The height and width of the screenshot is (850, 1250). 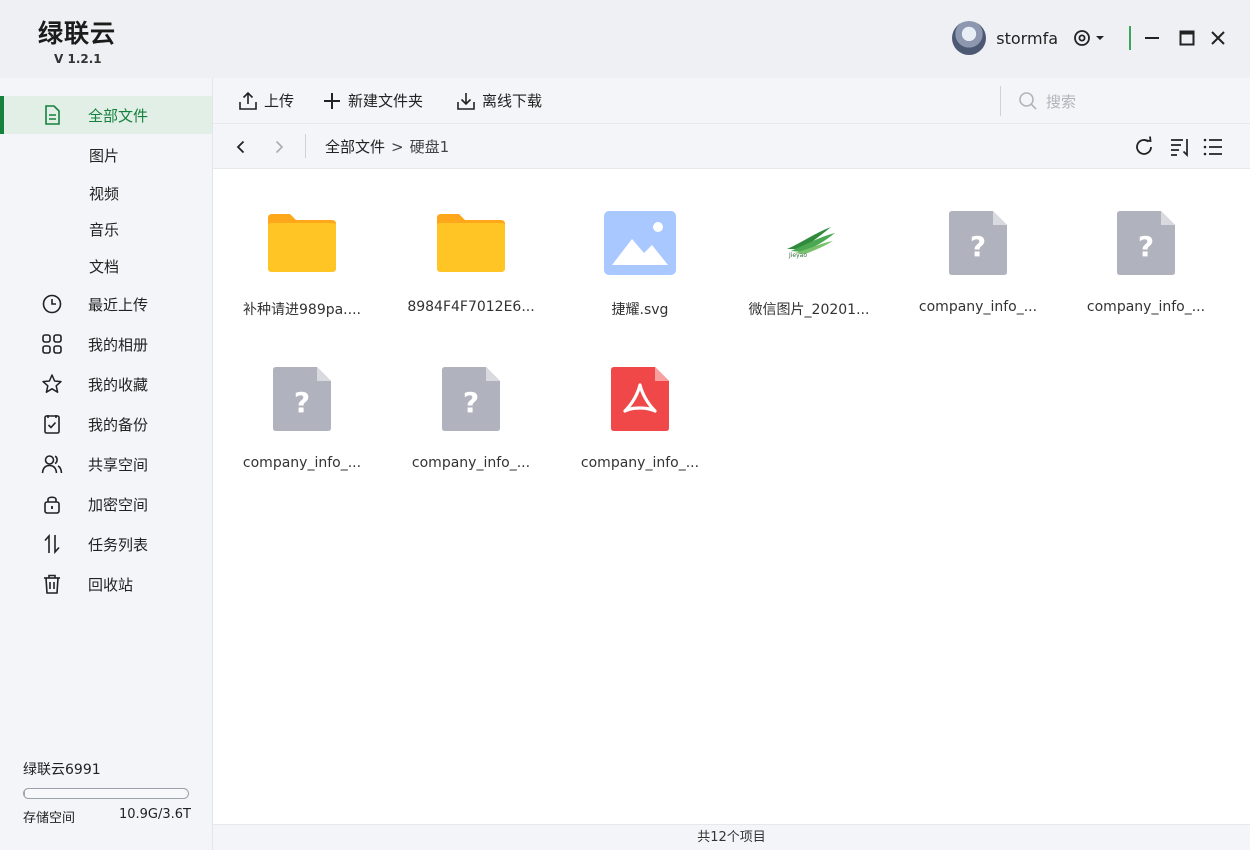 I want to click on sidebar-item-encrypted-space: 加密空间, so click(x=106, y=504).